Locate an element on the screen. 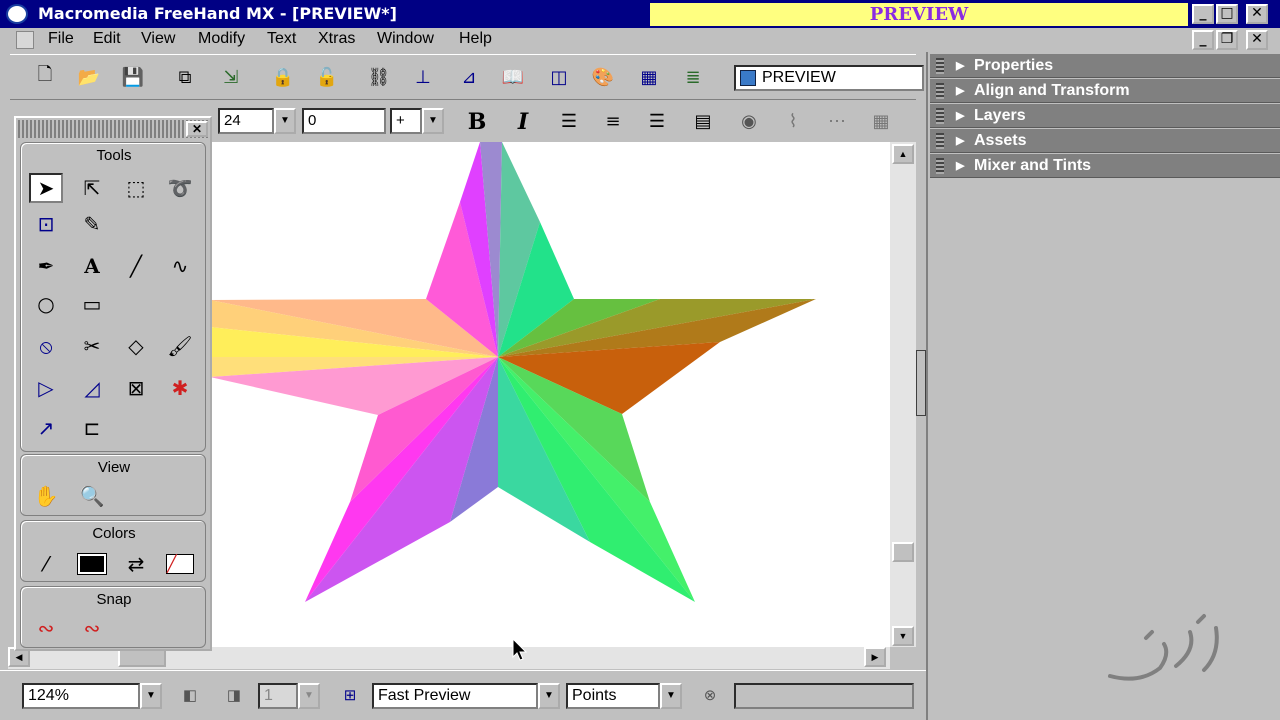 The width and height of the screenshot is (1280, 720). panel-mixer-tints: ▶ Mixer and Tints is located at coordinates (1105, 166).